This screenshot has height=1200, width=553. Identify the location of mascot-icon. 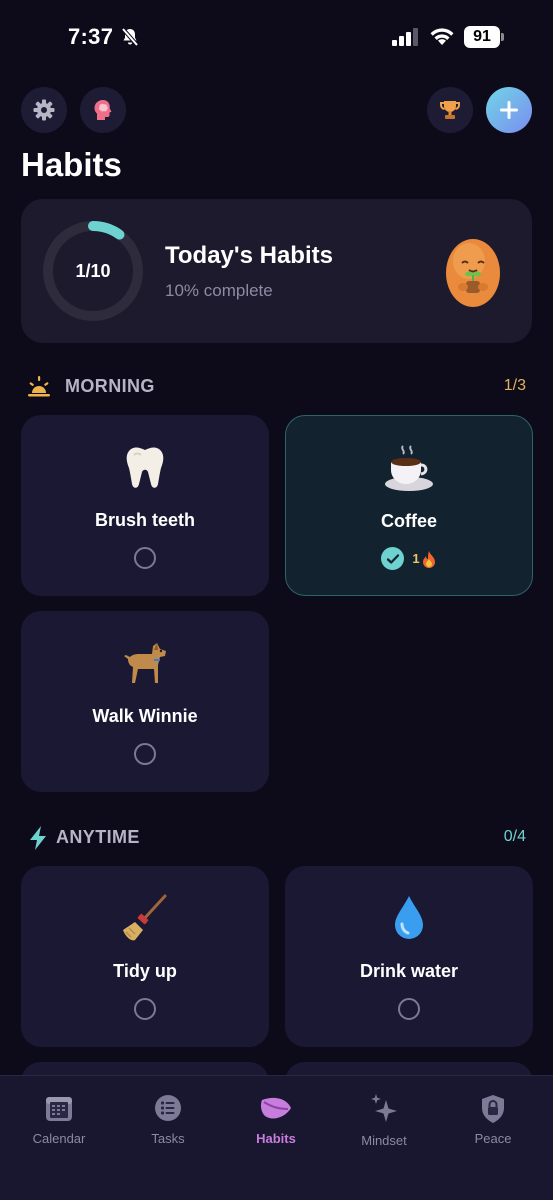
(473, 273).